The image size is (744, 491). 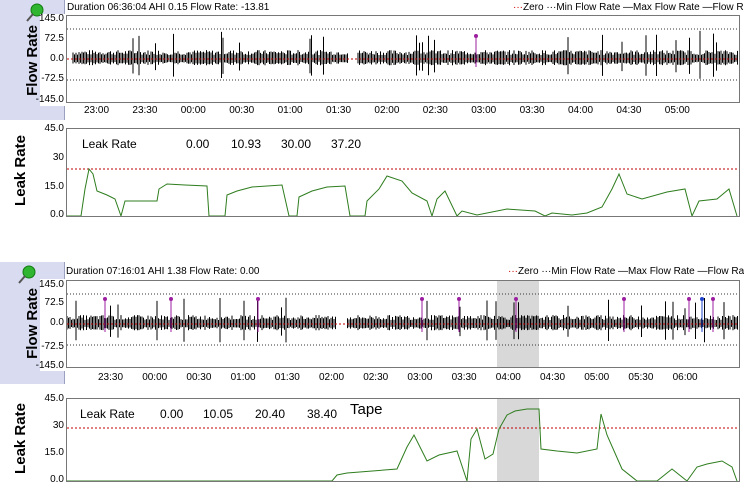 I want to click on session1-flow-axis-title: Flow Rate, so click(x=32, y=60).